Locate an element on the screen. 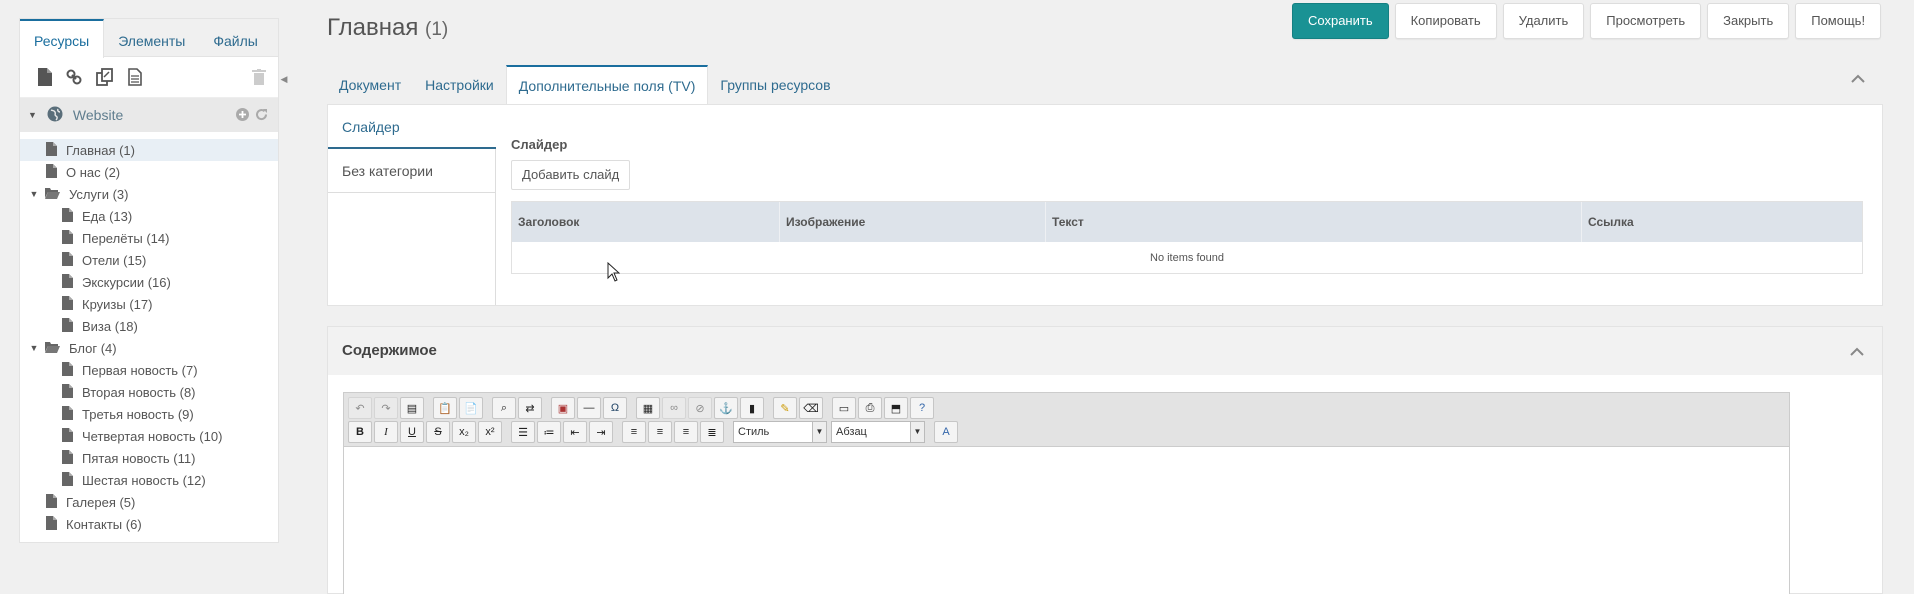 This screenshot has height=594, width=1914. tree-node: Еда (13) is located at coordinates (149, 216).